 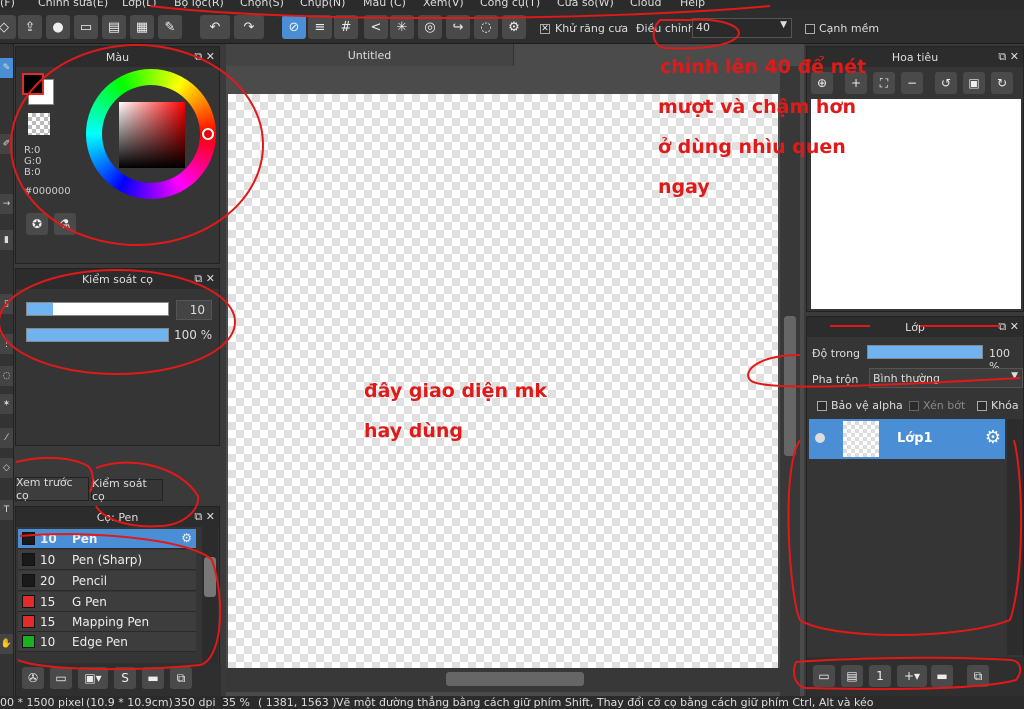 I want to click on vertical-scrollbar, so click(x=790, y=381).